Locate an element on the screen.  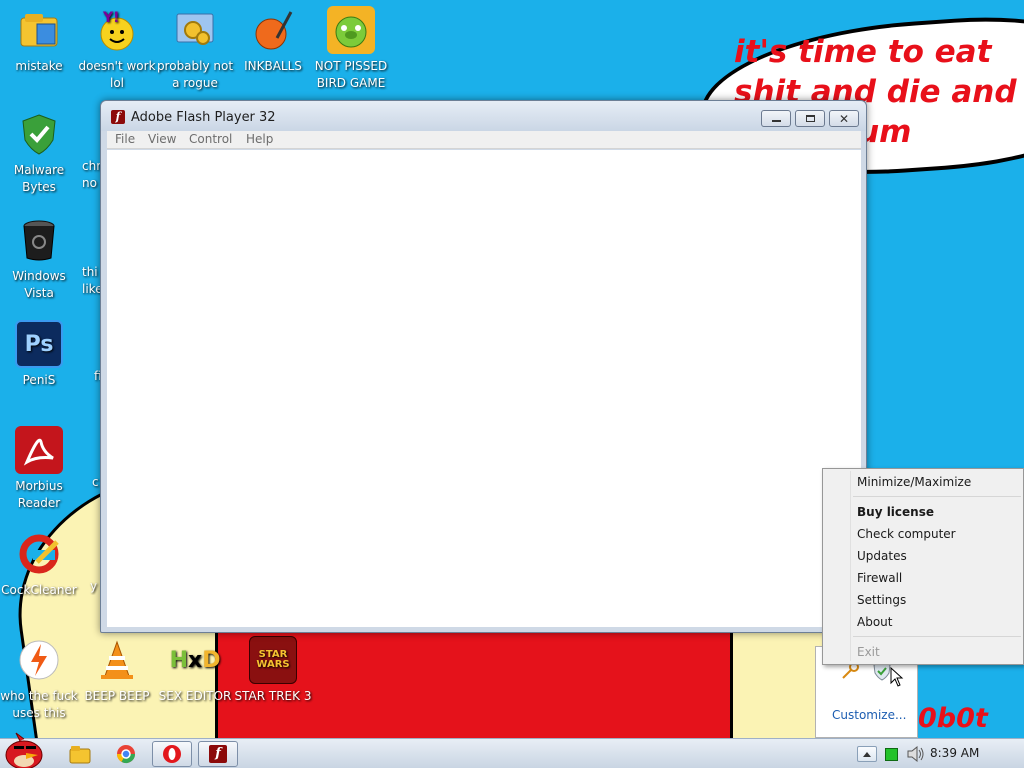
desktop-icon-malwarebytes: Malware Bytes is located at coordinates (39, 153).